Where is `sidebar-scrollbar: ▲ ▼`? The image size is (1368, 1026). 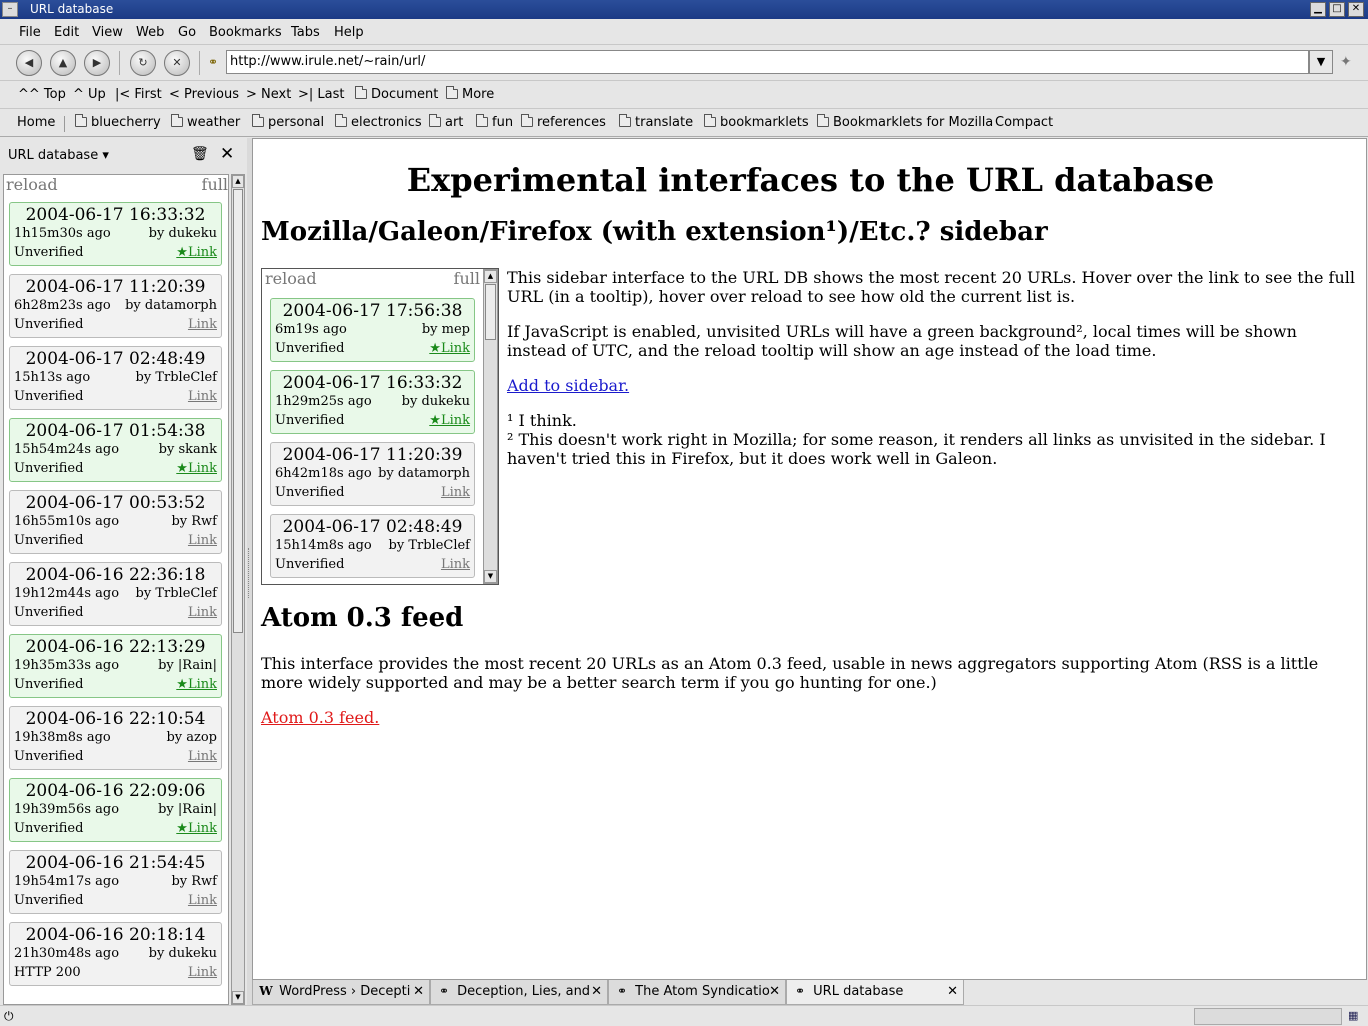 sidebar-scrollbar: ▲ ▼ is located at coordinates (238, 589).